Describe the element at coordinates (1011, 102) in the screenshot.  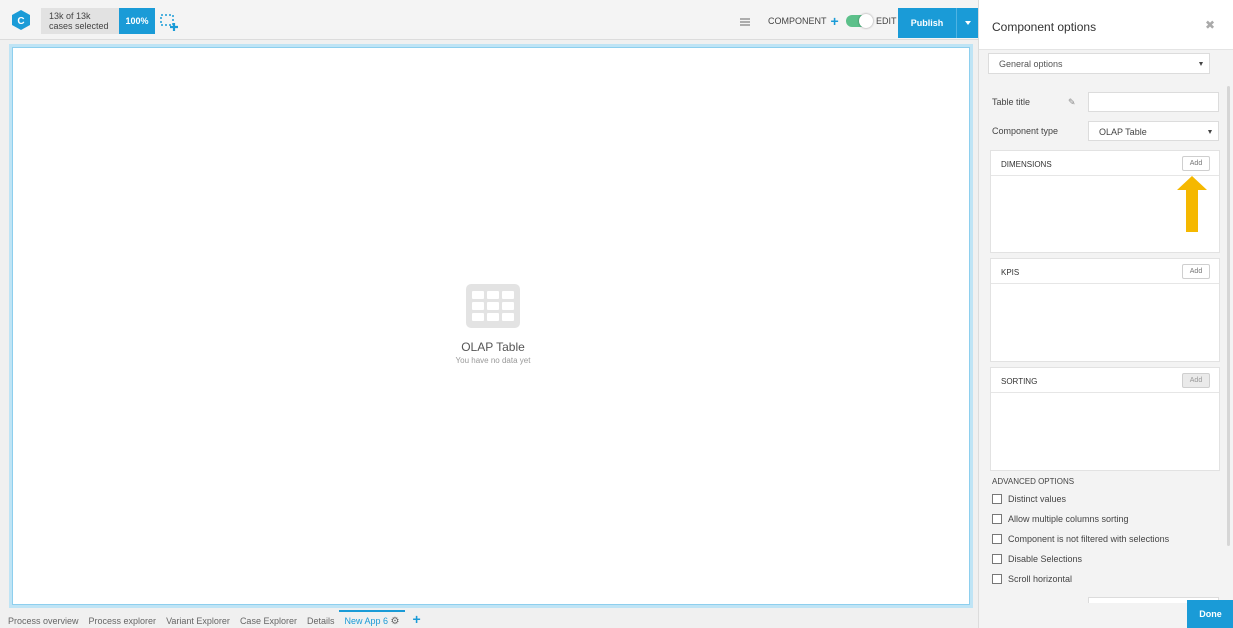
I see `table-title-label: Table title` at that location.